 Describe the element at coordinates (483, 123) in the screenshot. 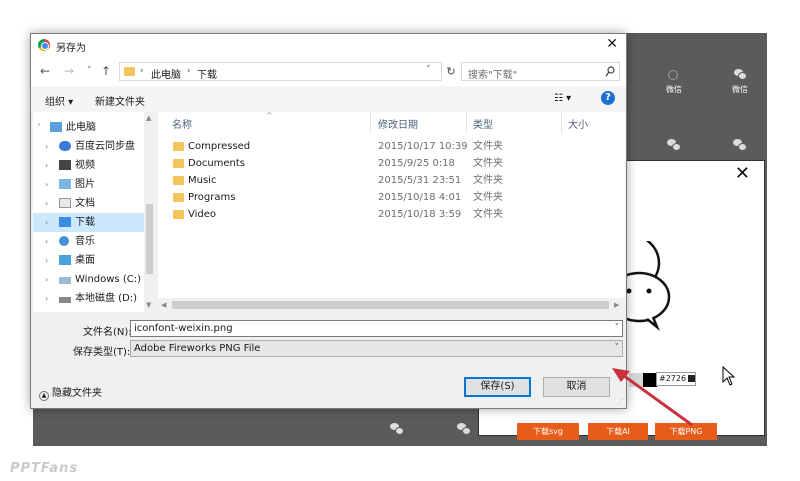

I see `column-header-type: 类型` at that location.